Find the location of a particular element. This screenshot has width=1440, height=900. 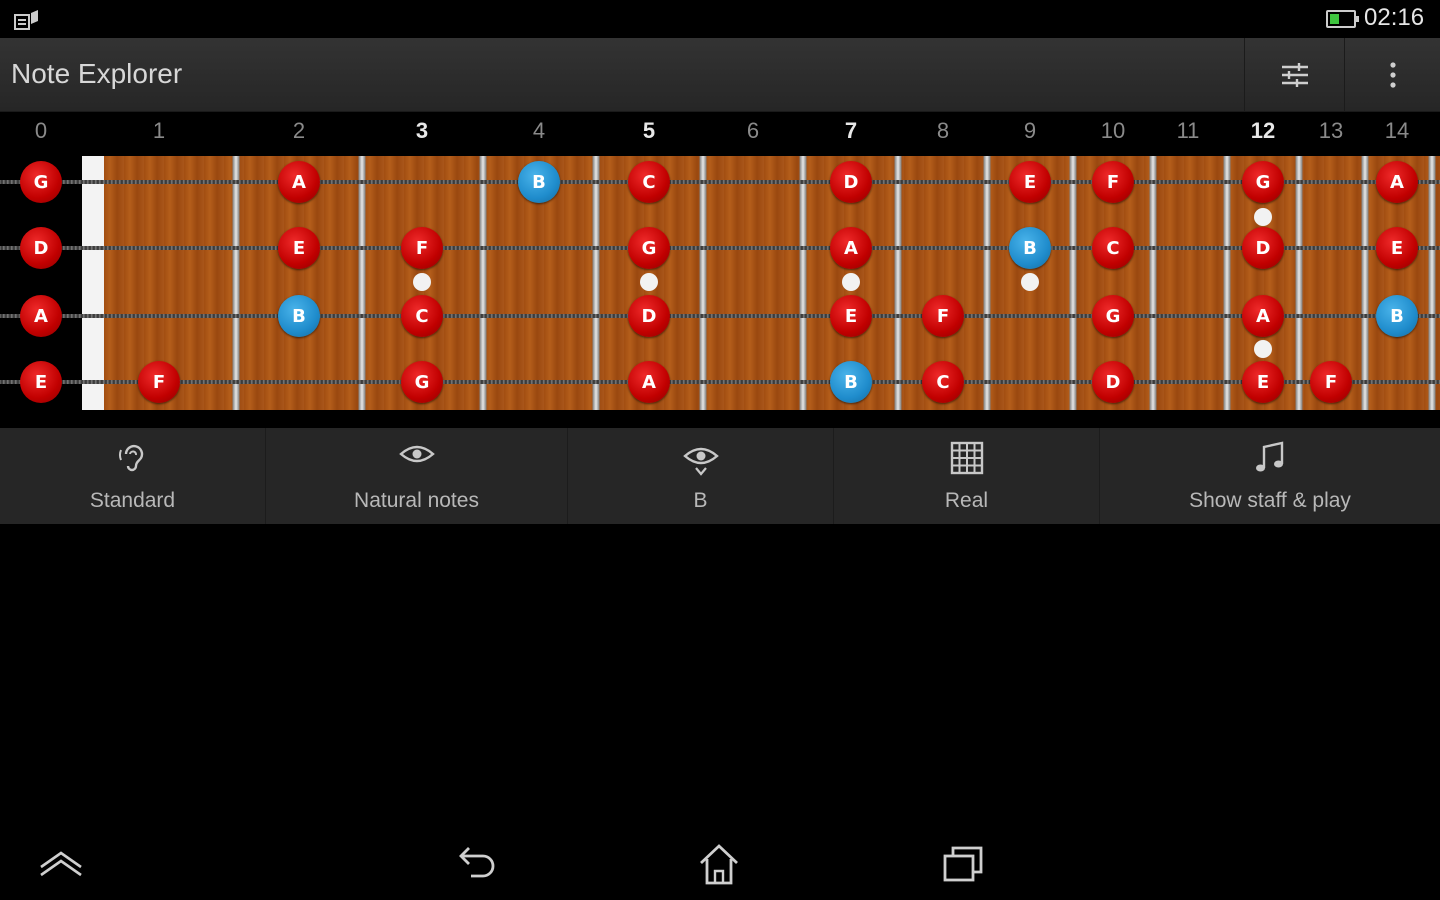

music-note-icon is located at coordinates (1270, 456).